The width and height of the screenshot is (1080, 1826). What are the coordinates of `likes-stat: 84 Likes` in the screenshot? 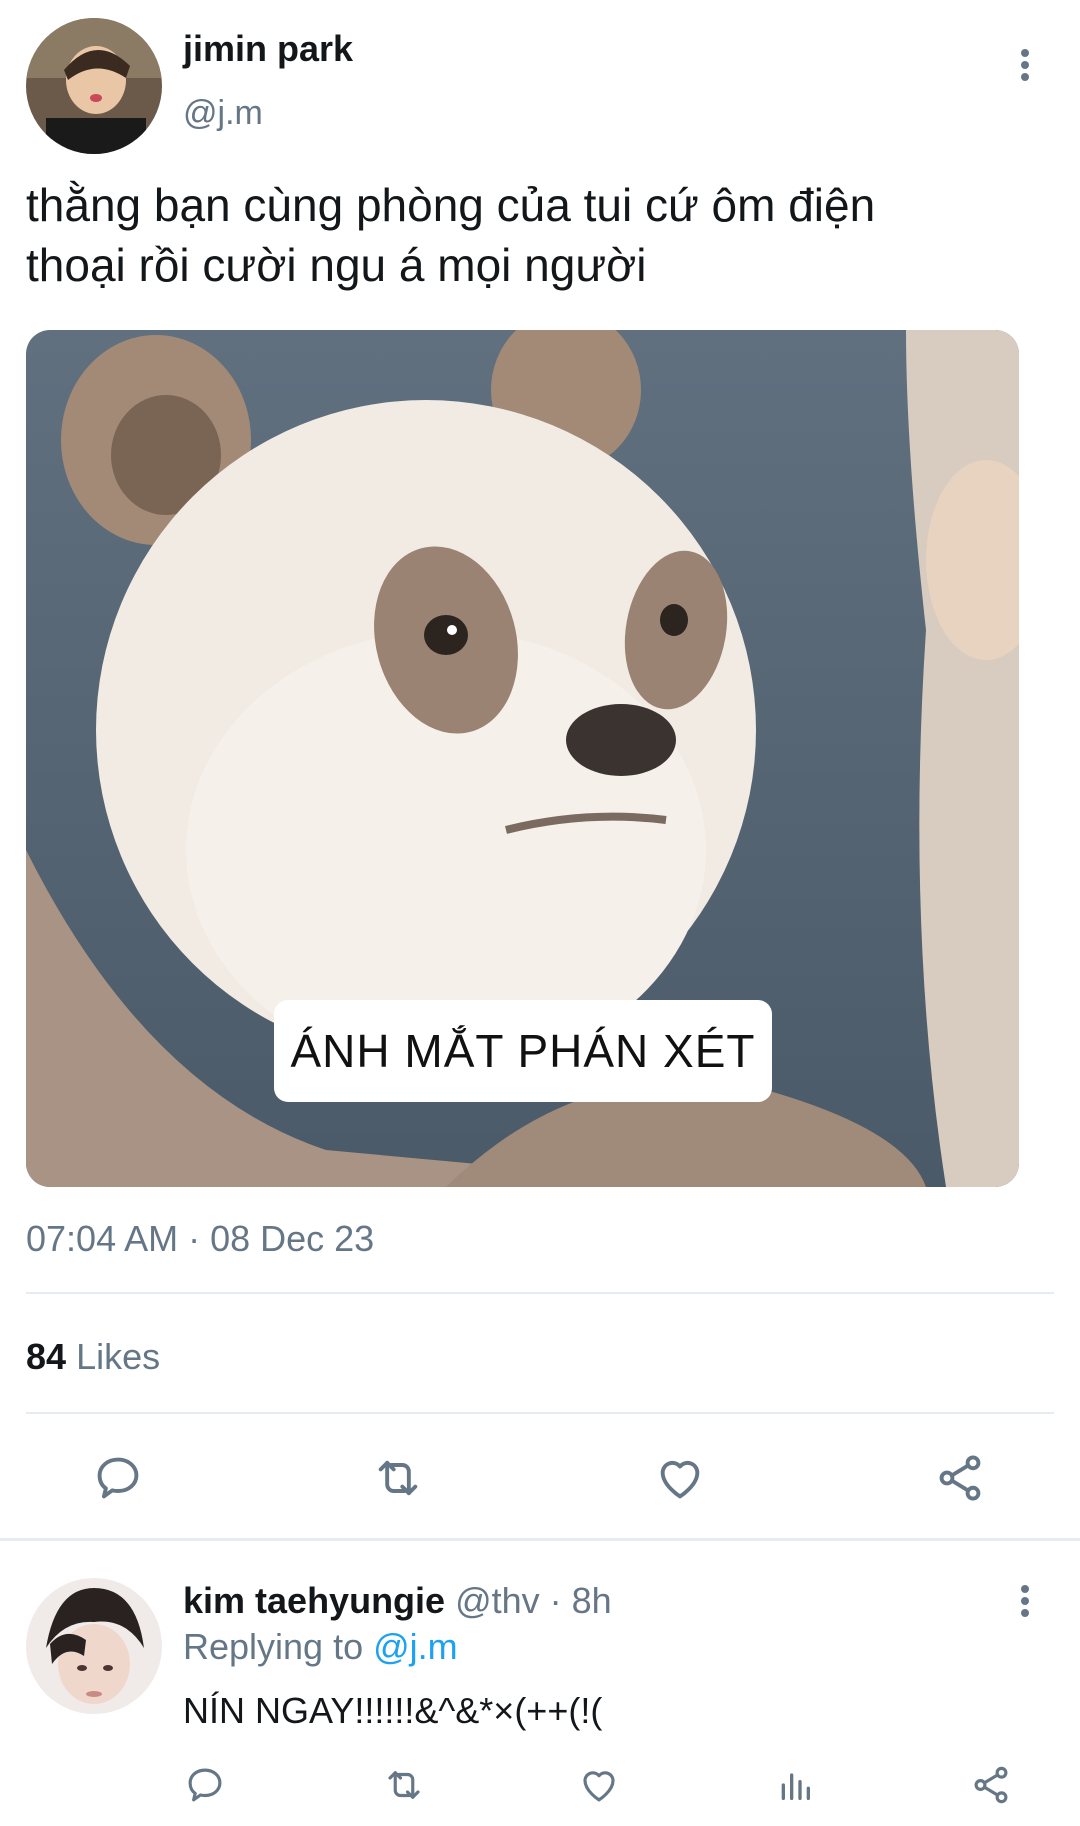 It's located at (93, 1357).